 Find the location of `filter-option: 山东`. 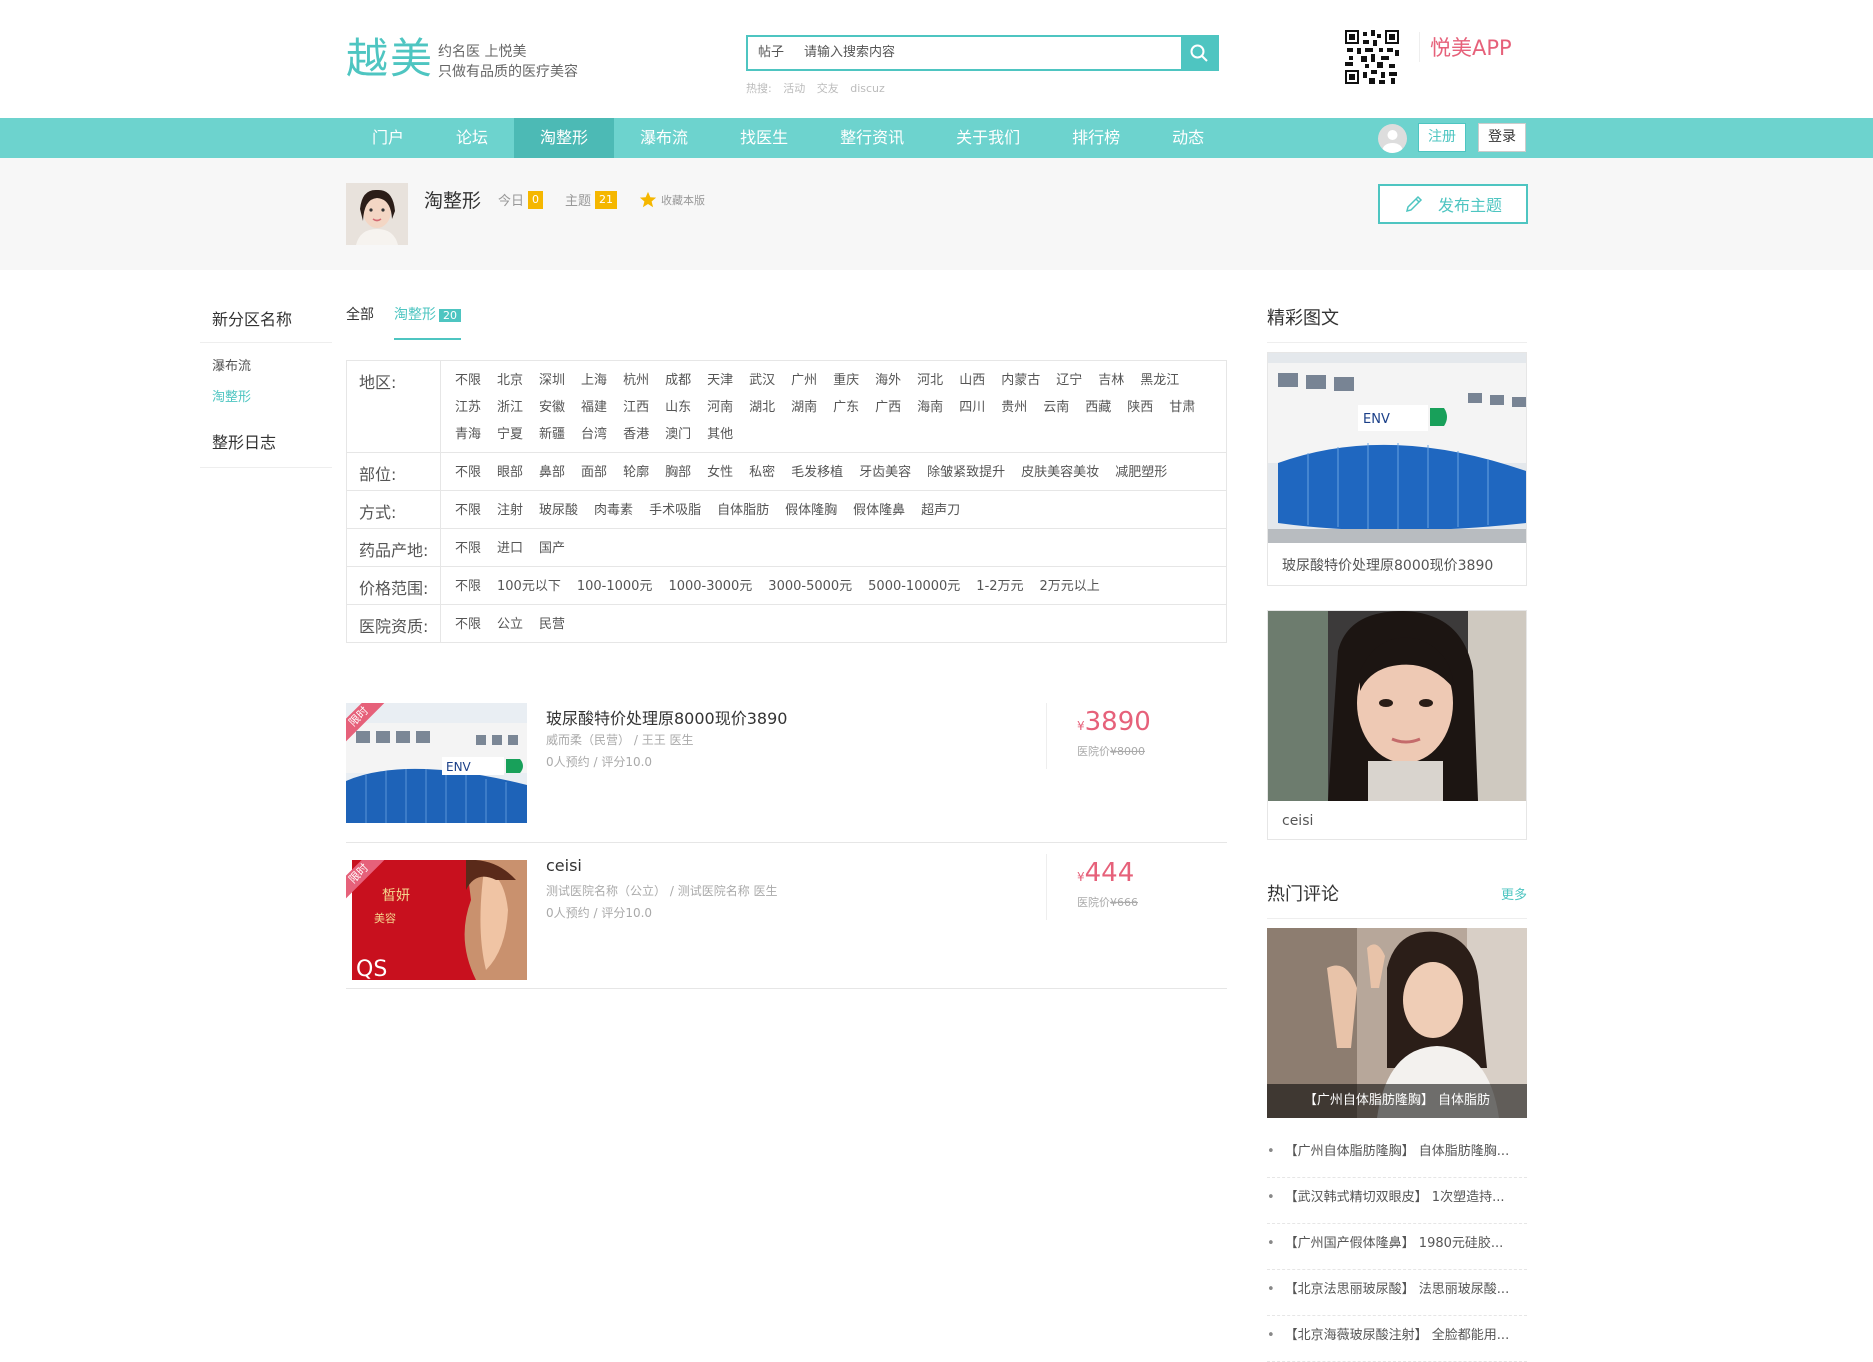

filter-option: 山东 is located at coordinates (678, 407).